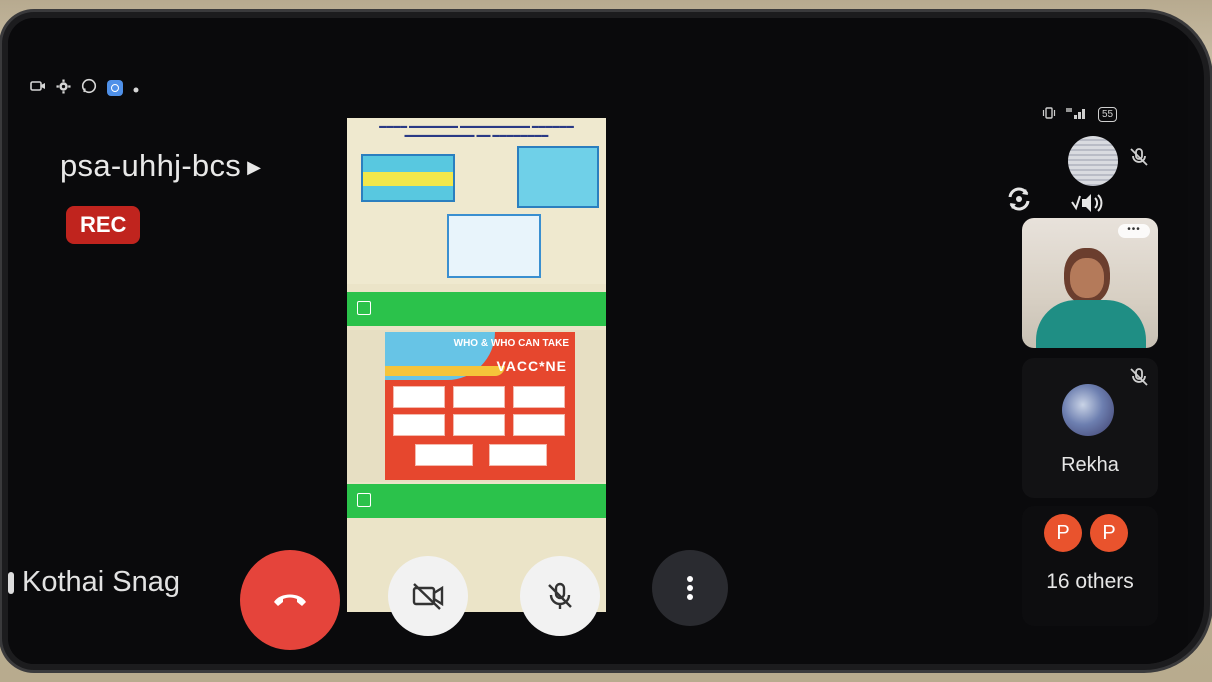 The height and width of the screenshot is (682, 1212). I want to click on vaccine-poster-frame: WHO & WHO CAN TAKE VACC*NE, so click(476, 406).